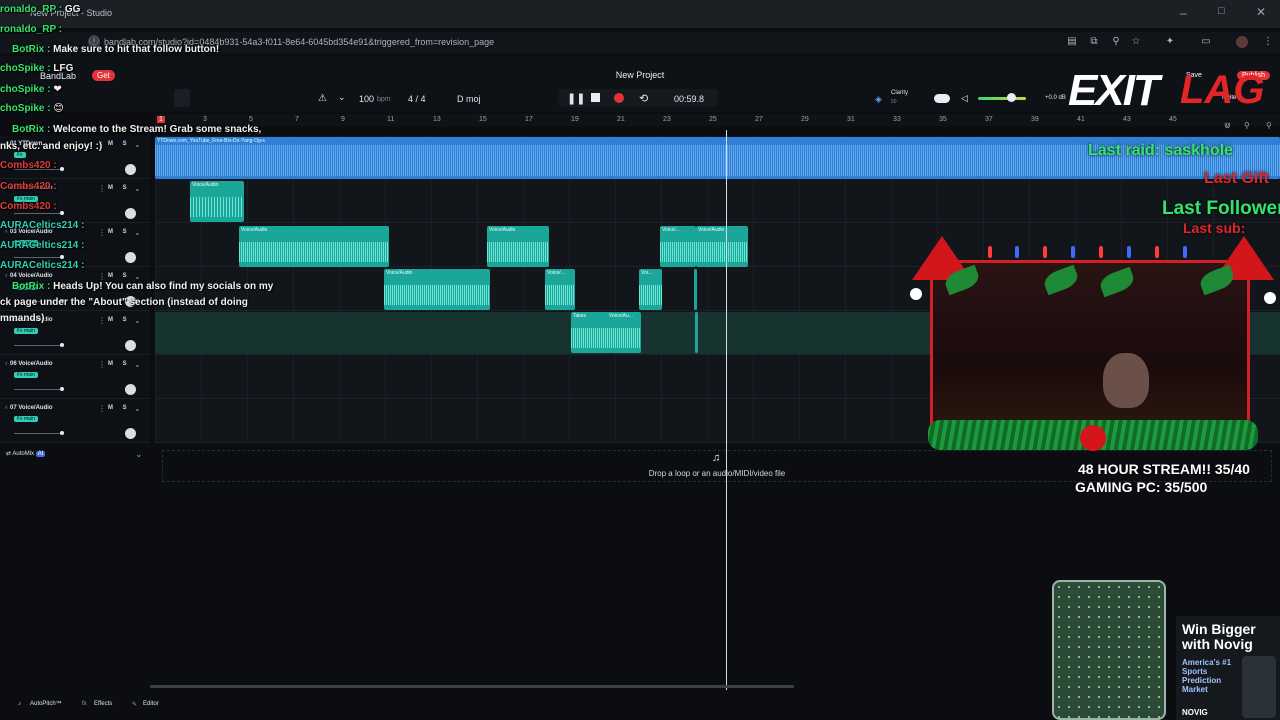 This screenshot has height=720, width=1280. I want to click on automix-row: ⇄ AutoMix AI, so click(26, 453).